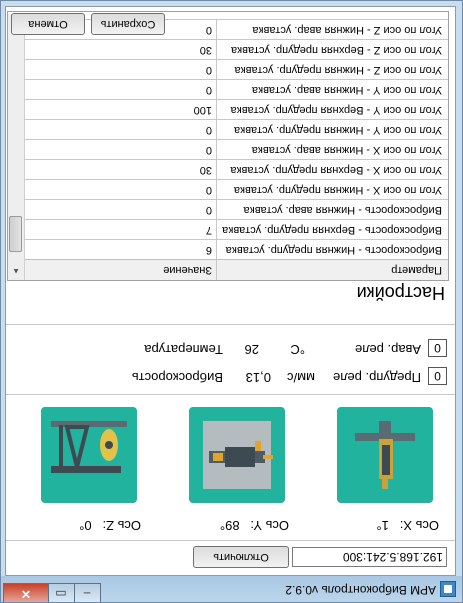 The width and height of the screenshot is (463, 603). Describe the element at coordinates (332, 209) in the screenshot. I see `param-cell: Виброскорость - Нижняя авар. уставка` at that location.